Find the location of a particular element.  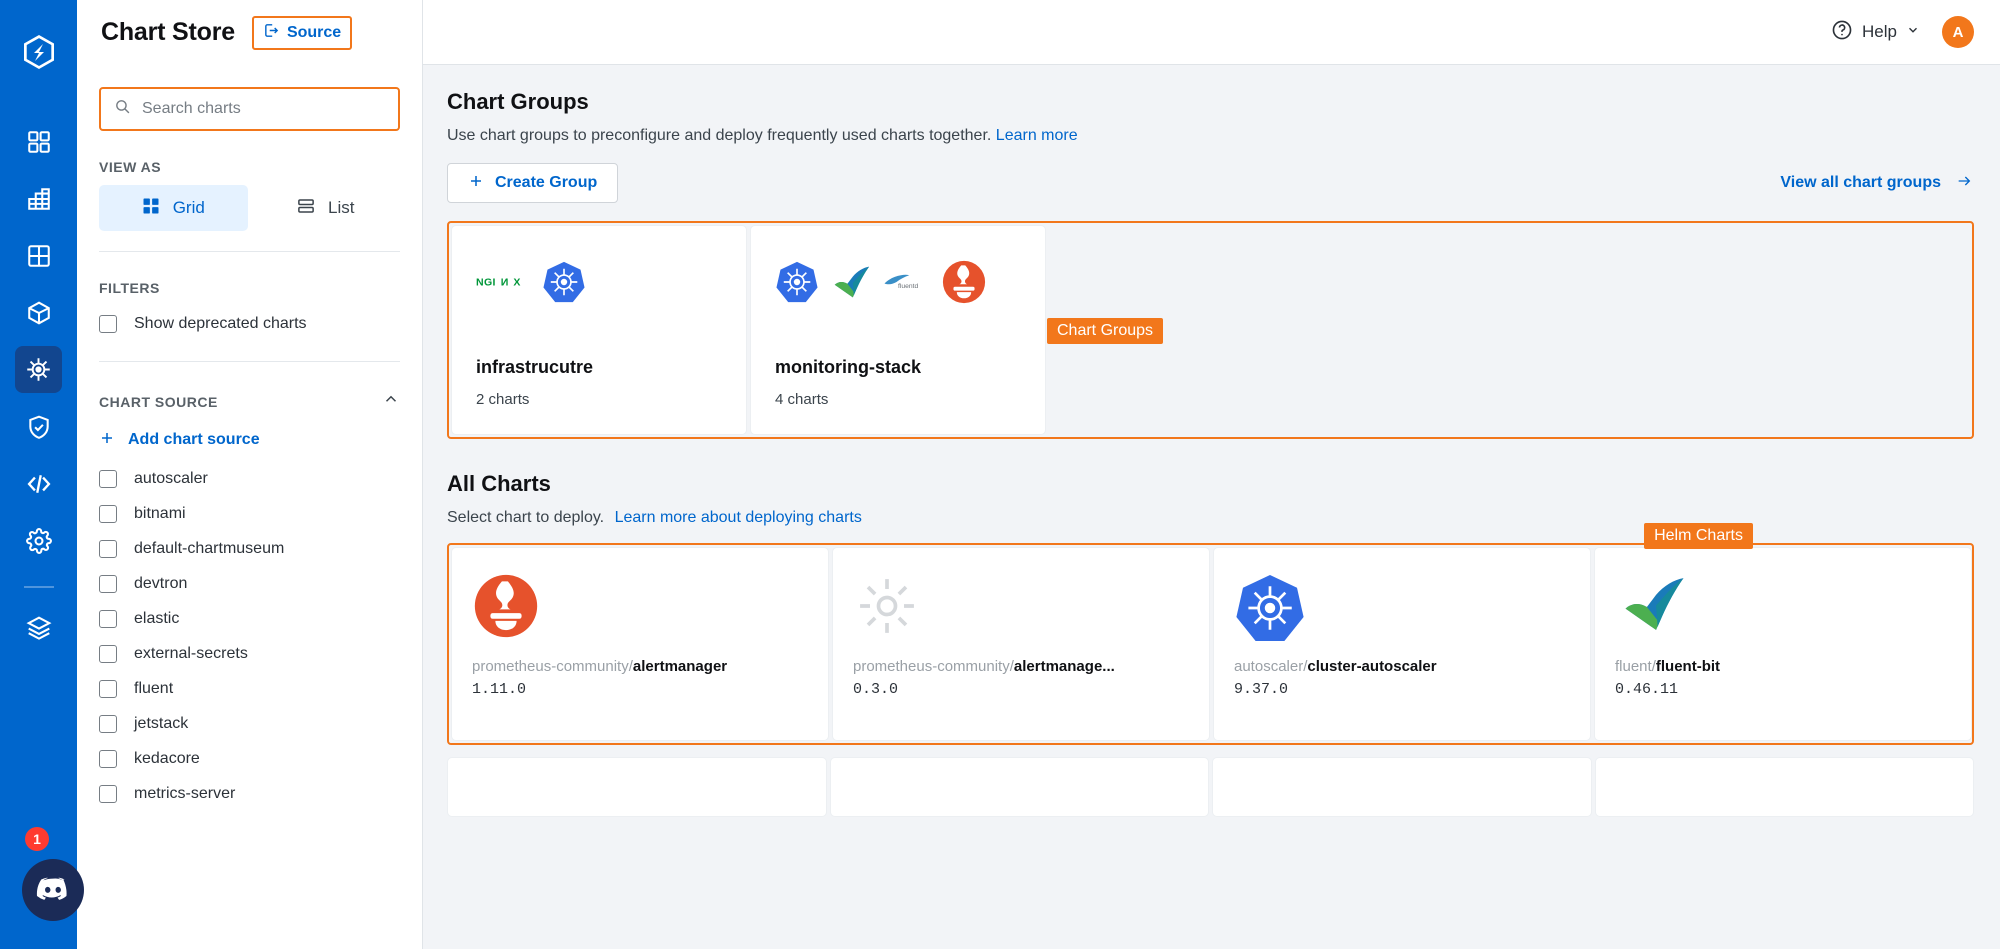

source-label: jetstack is located at coordinates (161, 723).